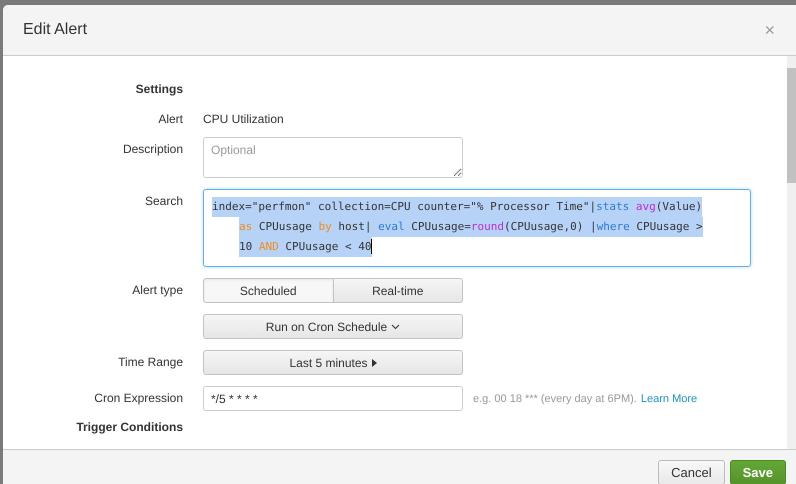 The height and width of the screenshot is (484, 796). What do you see at coordinates (152, 148) in the screenshot?
I see `field-label: Description` at bounding box center [152, 148].